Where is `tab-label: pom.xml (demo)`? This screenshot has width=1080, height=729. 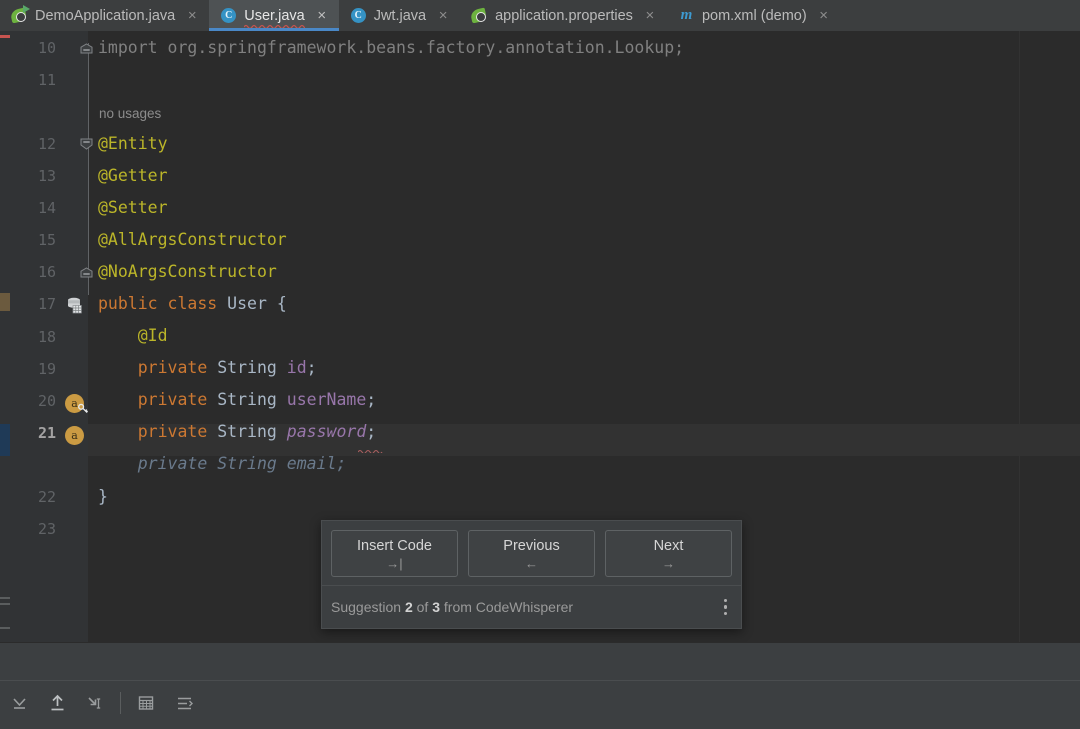
tab-label: pom.xml (demo) is located at coordinates (754, 15).